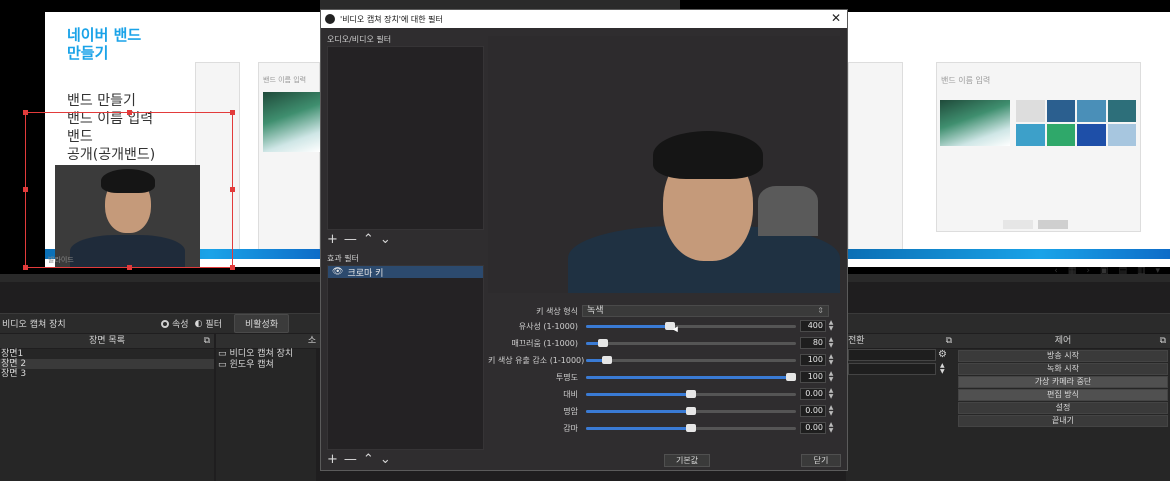 The width and height of the screenshot is (1170, 481). Describe the element at coordinates (222, 365) in the screenshot. I see `window-icon: ▭` at that location.